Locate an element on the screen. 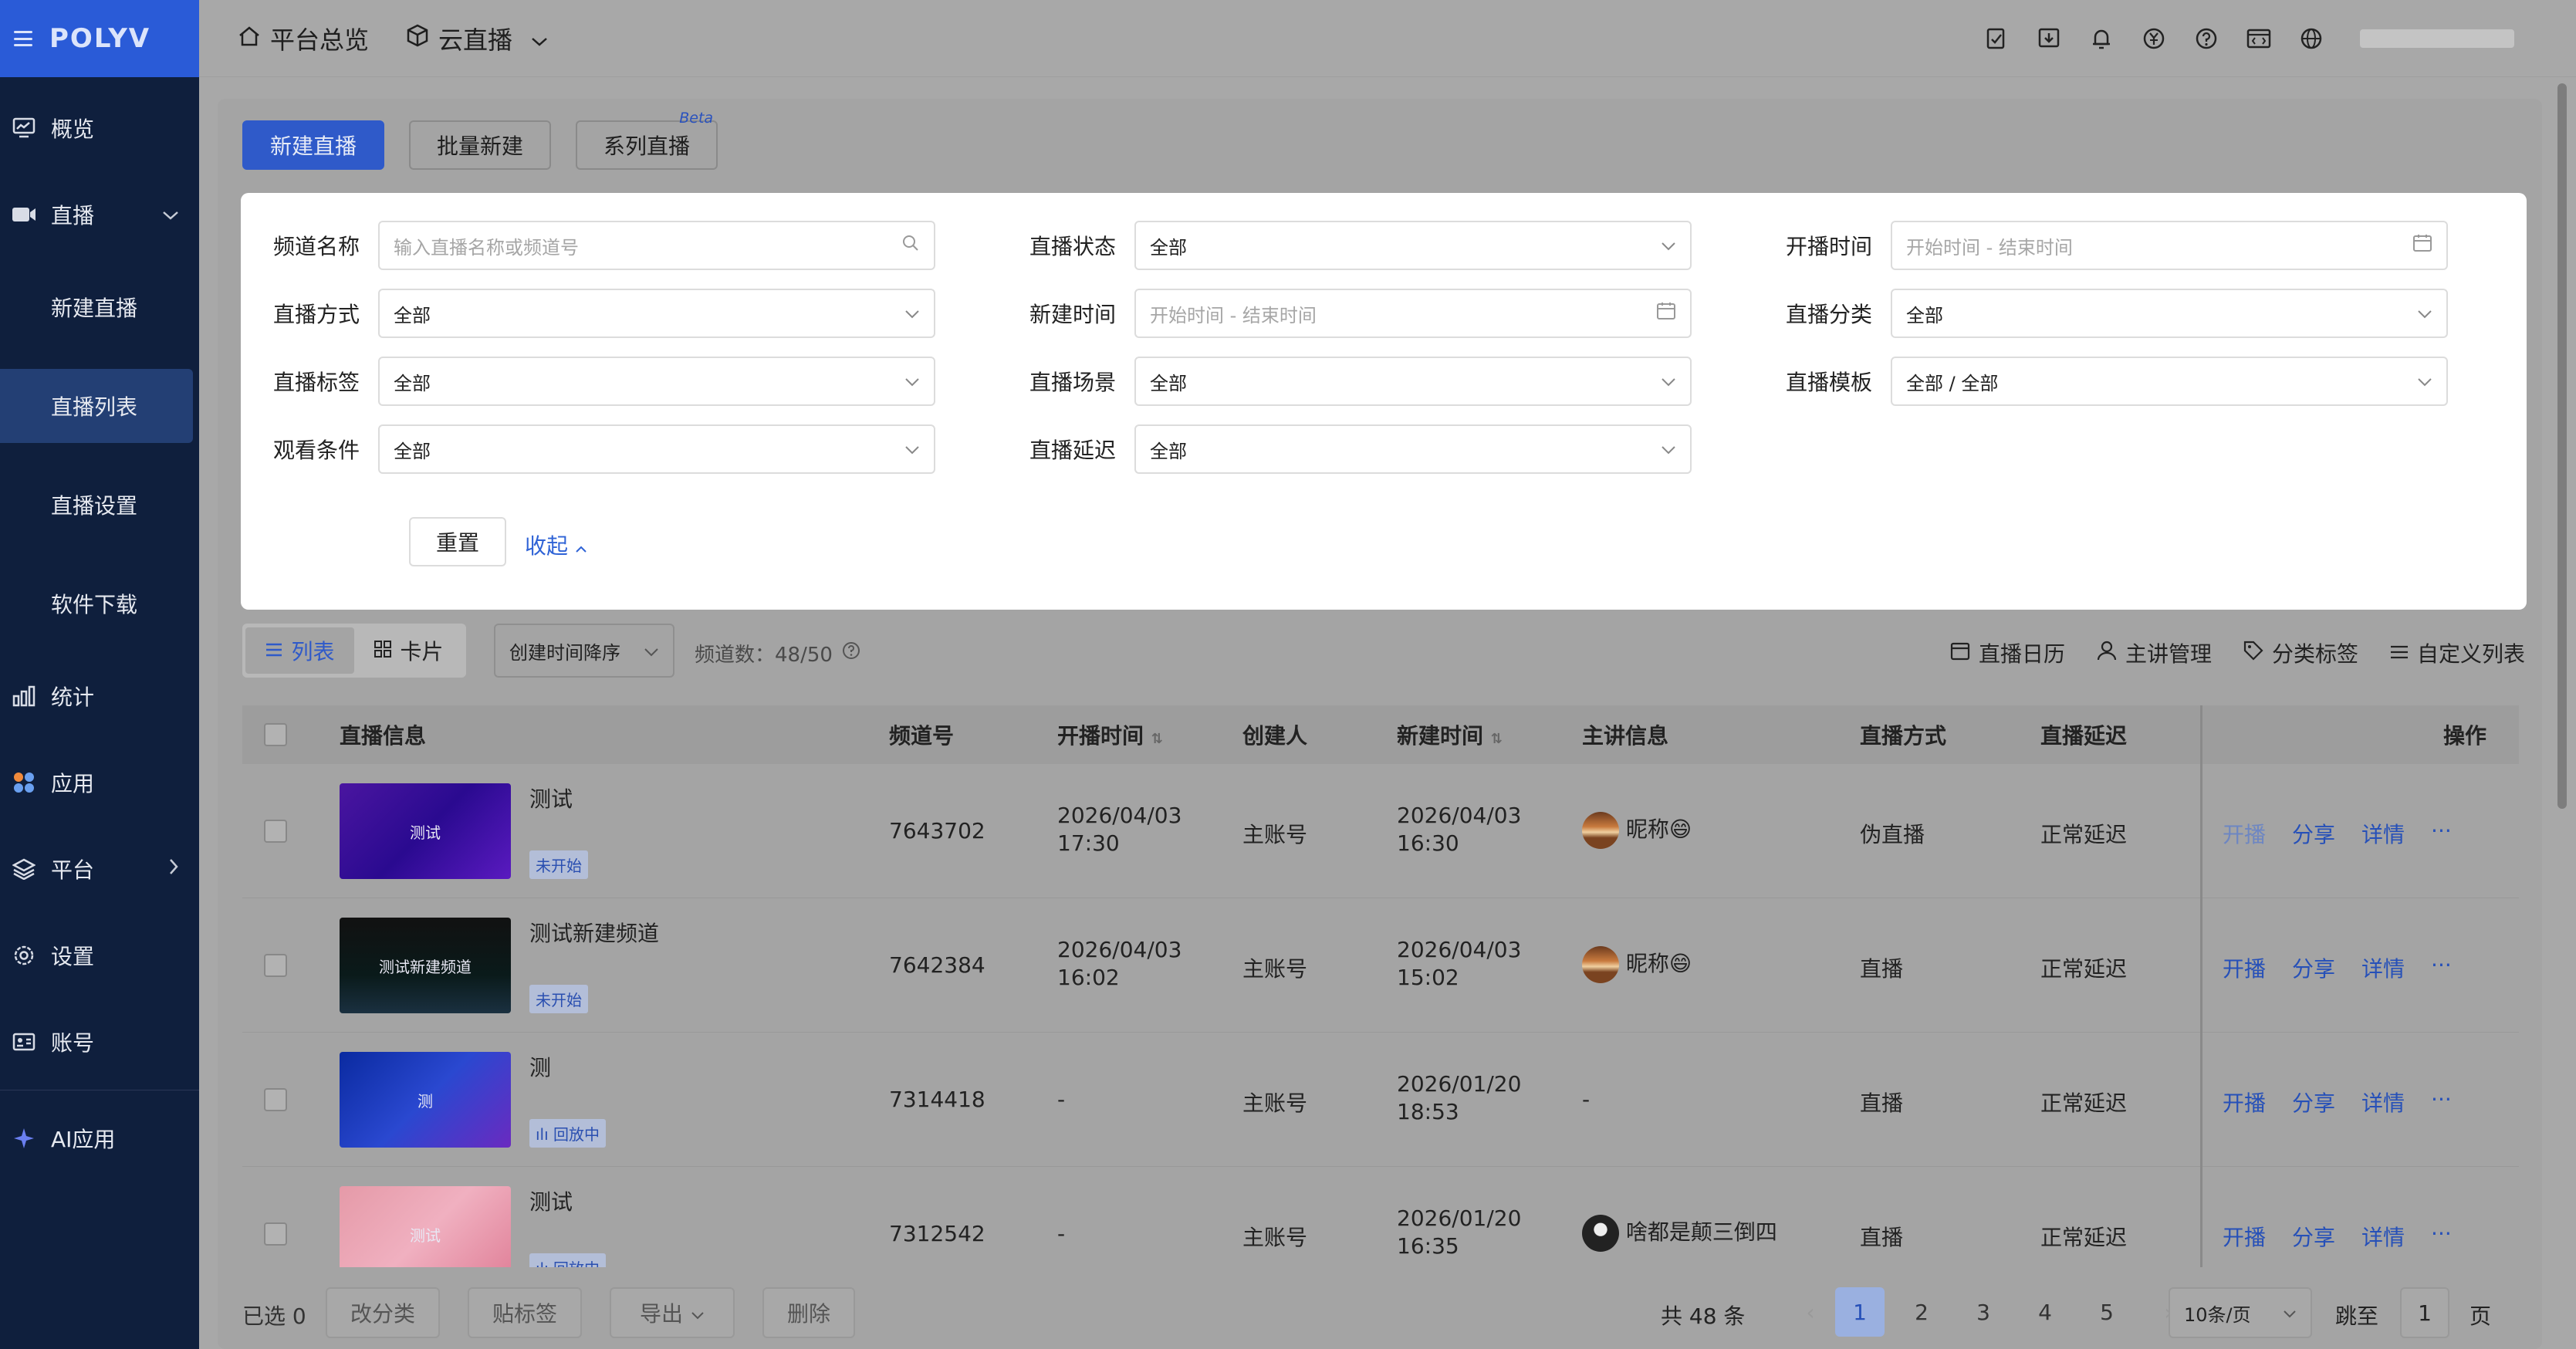  category-tag-link: 分类标签 is located at coordinates (2300, 652).